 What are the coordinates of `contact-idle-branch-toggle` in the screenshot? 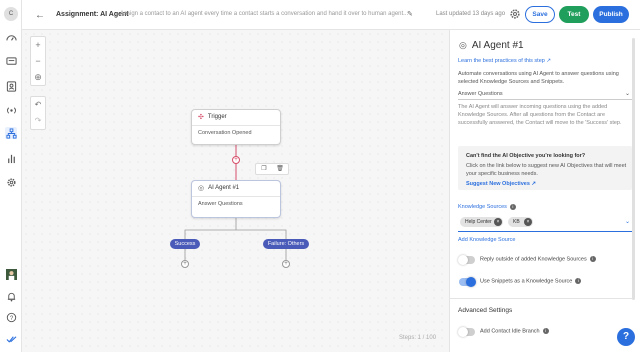 It's located at (466, 332).